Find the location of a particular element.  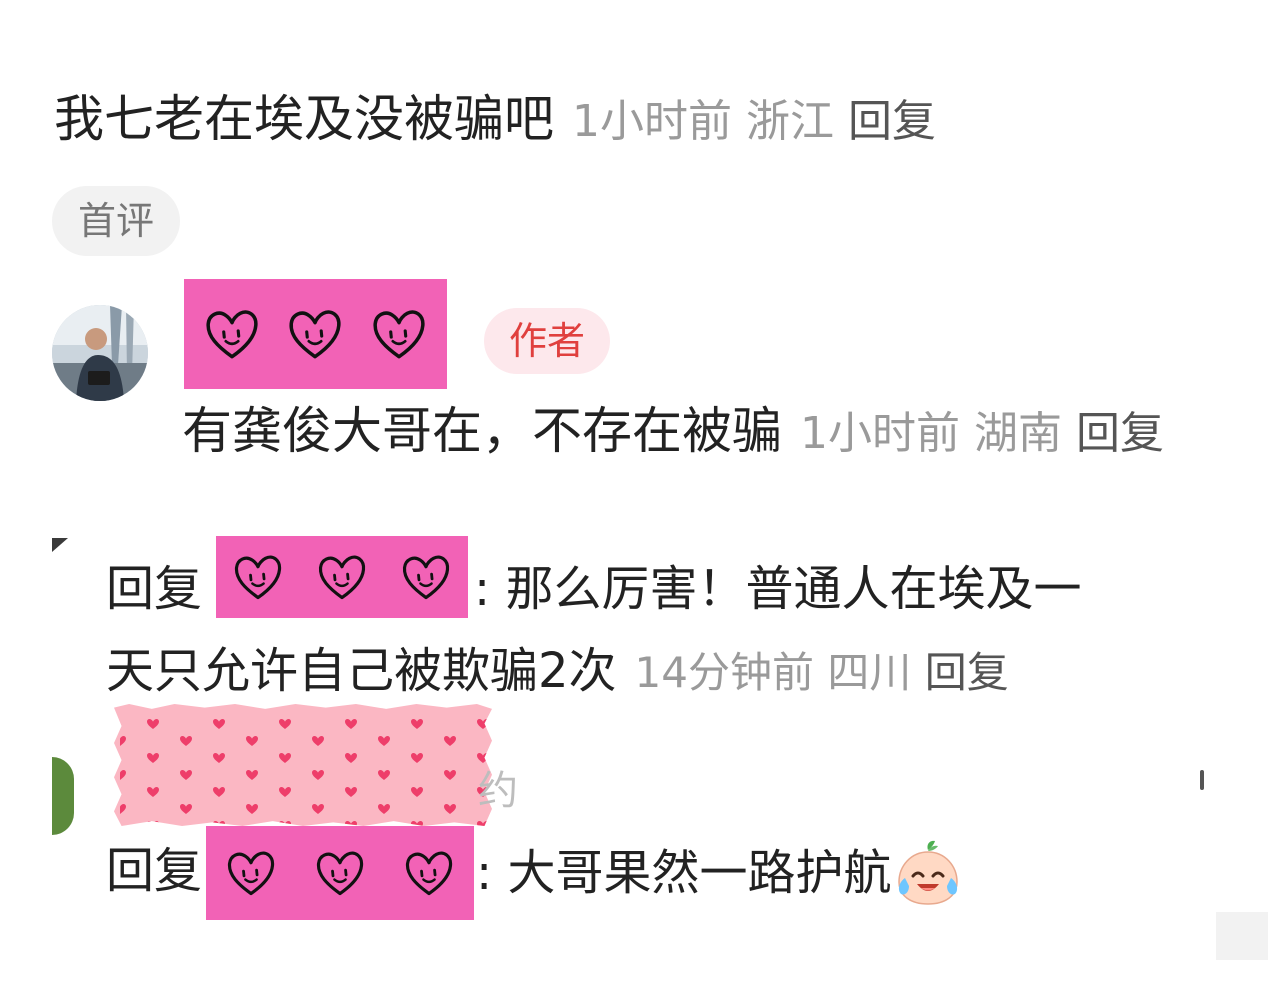

comment-reply-button: 回复 is located at coordinates (892, 121).